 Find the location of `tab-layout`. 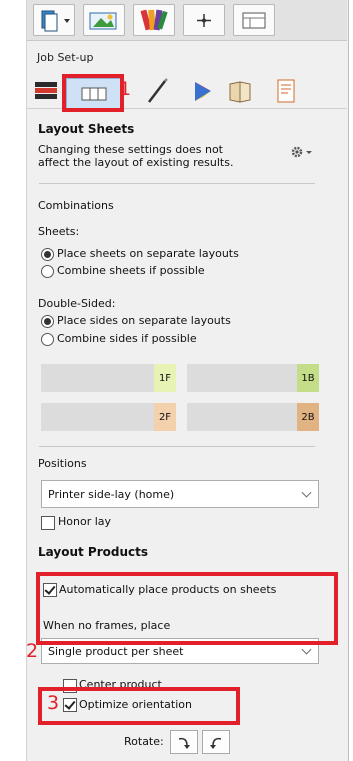

tab-layout is located at coordinates (254, 20).